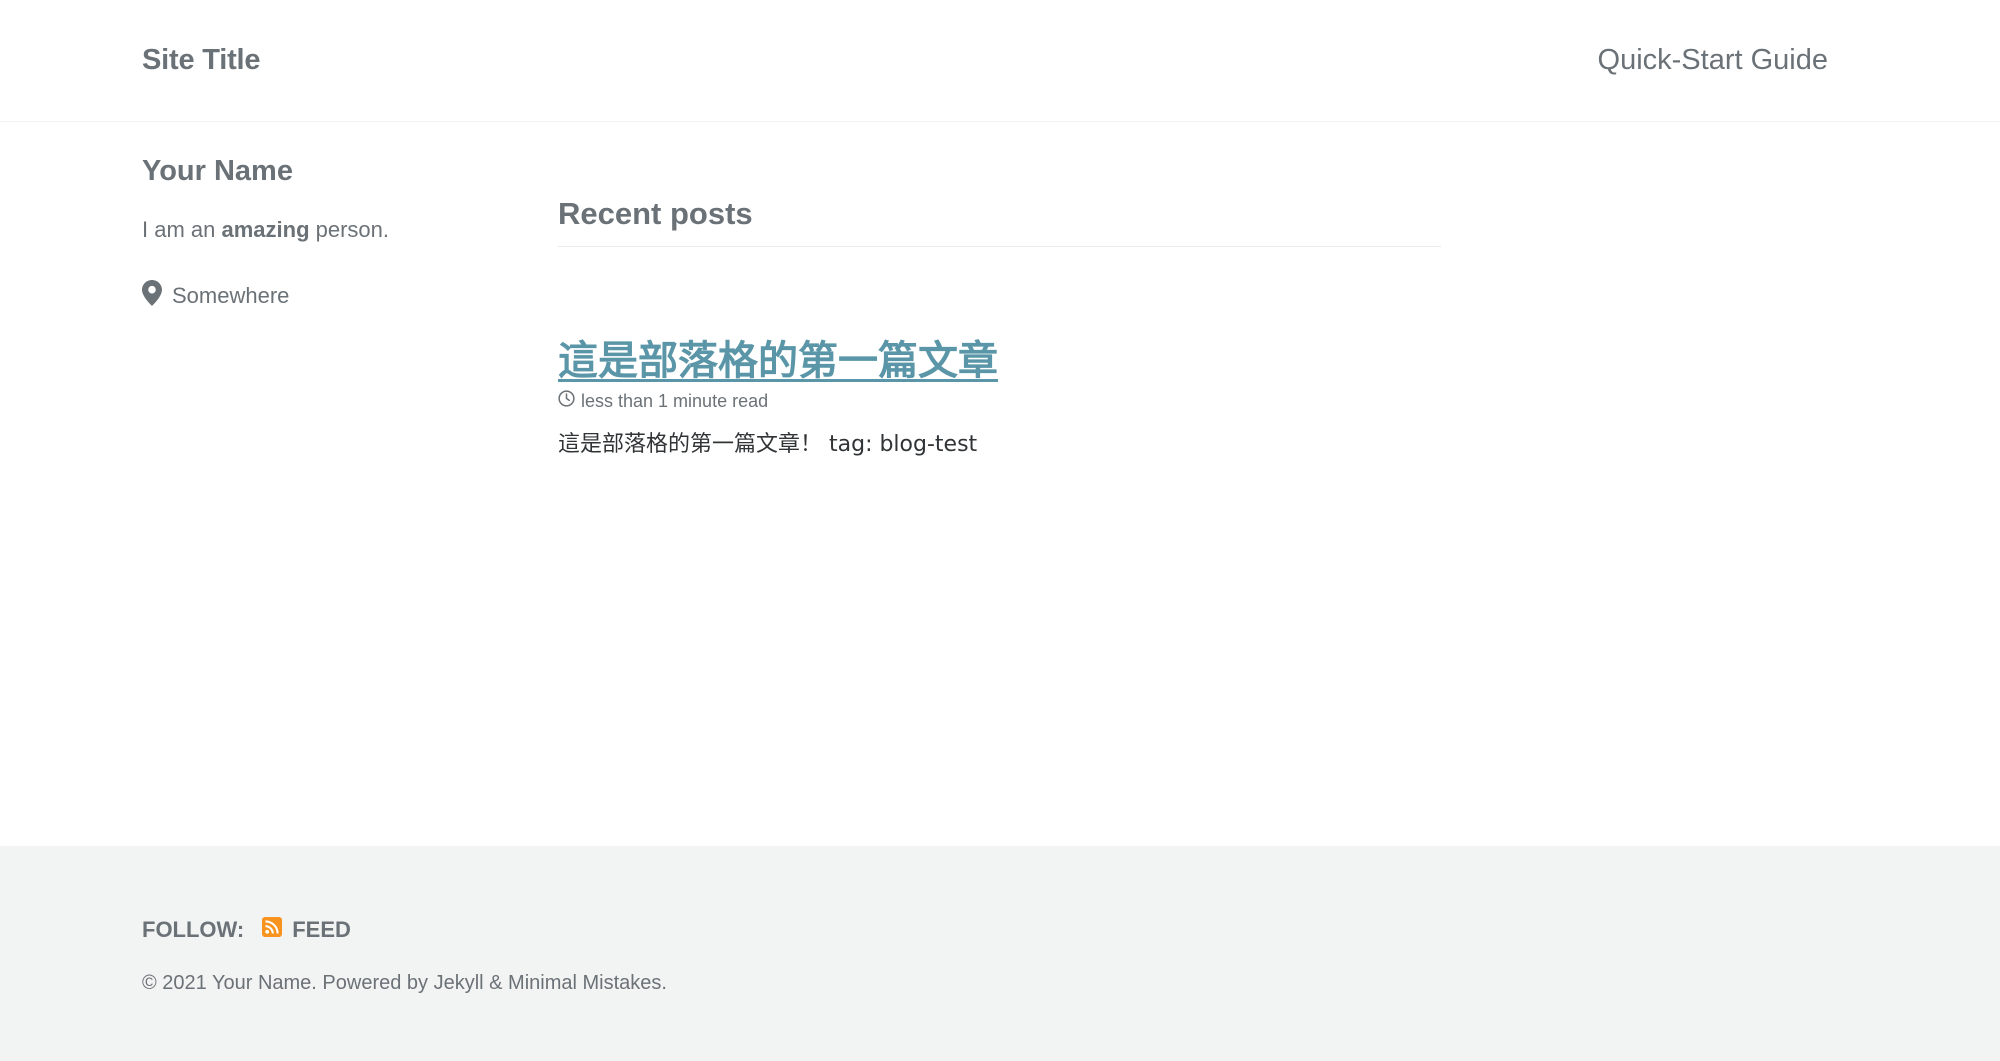 This screenshot has width=2000, height=1061. What do you see at coordinates (768, 444) in the screenshot?
I see `post-excerpt: 這是部落格的第一篇文章！ tag: blog-test` at bounding box center [768, 444].